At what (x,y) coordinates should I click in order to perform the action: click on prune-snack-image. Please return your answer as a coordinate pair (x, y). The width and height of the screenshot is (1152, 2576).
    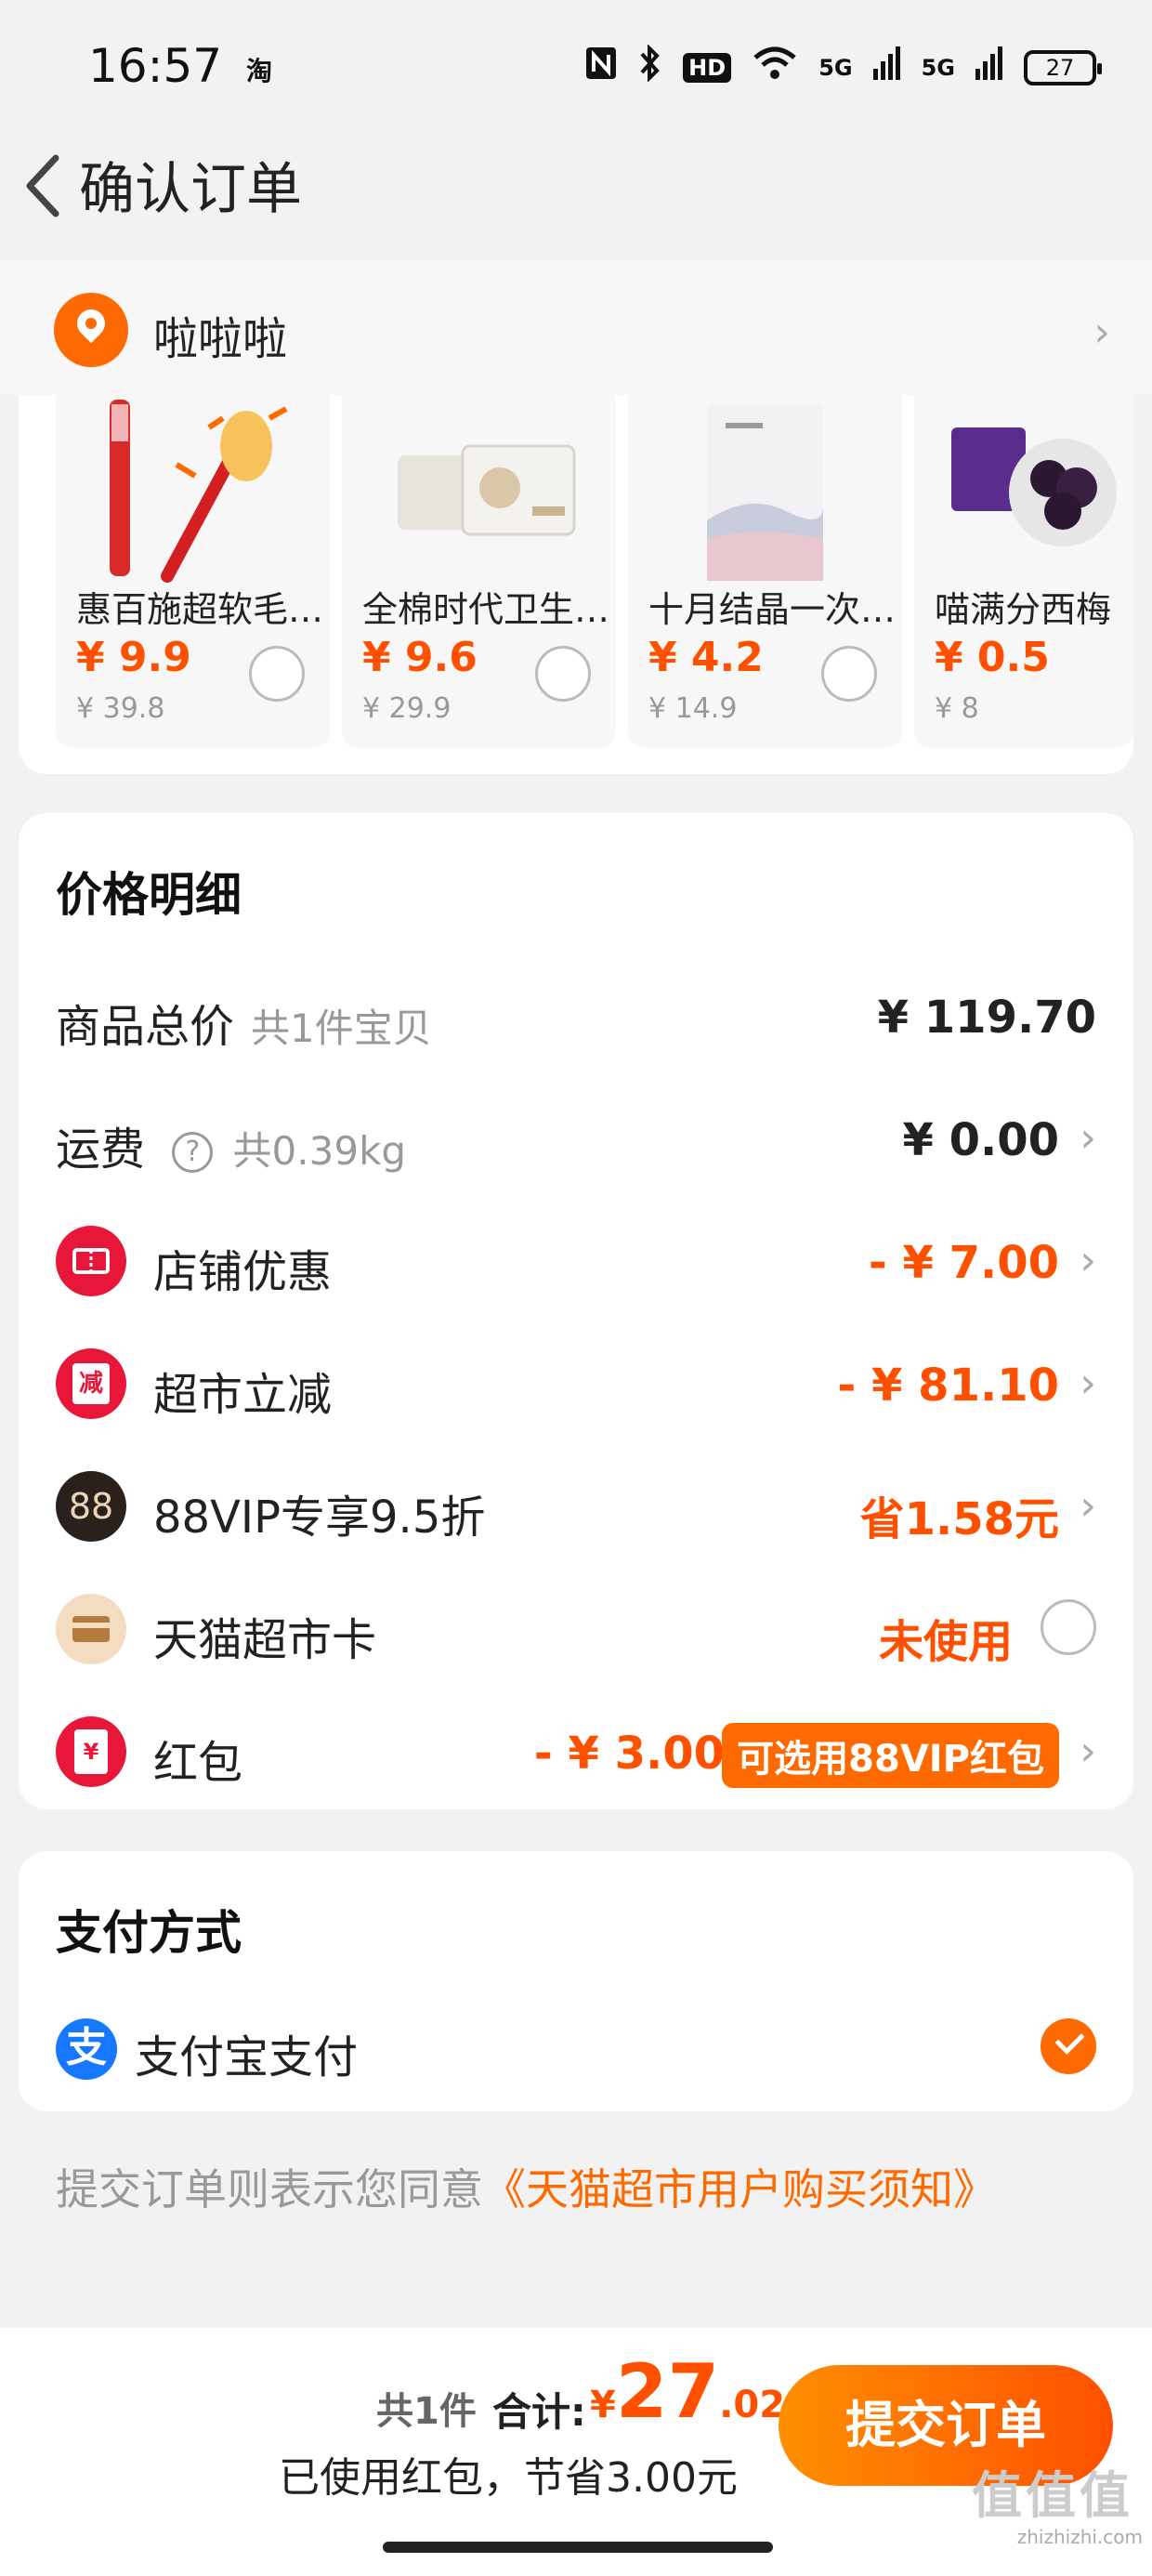
    Looking at the image, I should click on (1034, 486).